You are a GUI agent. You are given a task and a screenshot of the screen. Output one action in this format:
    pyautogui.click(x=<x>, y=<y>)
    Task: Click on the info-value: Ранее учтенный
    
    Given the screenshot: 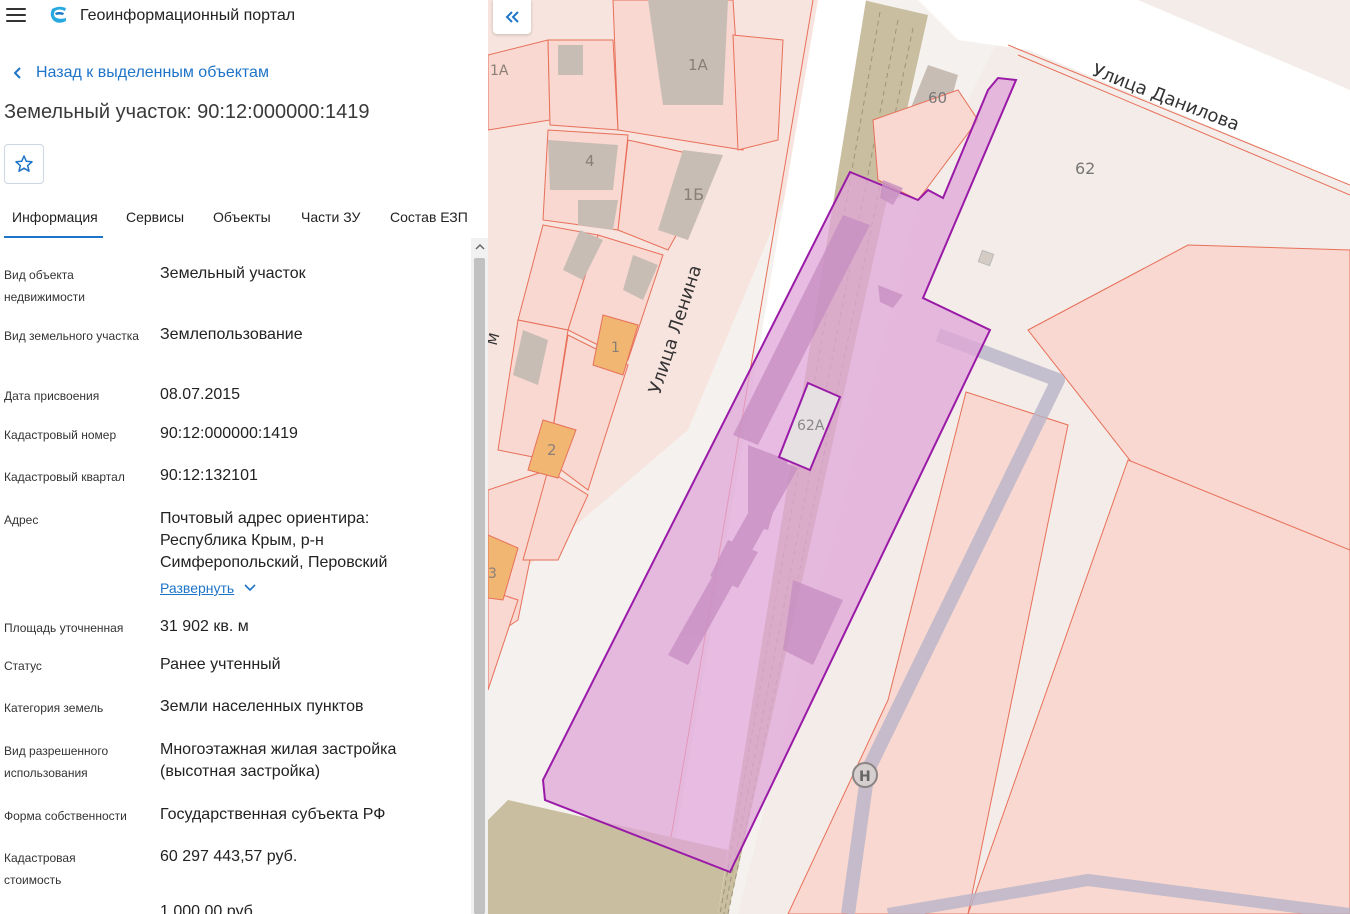 What is the action you would take?
    pyautogui.click(x=220, y=664)
    